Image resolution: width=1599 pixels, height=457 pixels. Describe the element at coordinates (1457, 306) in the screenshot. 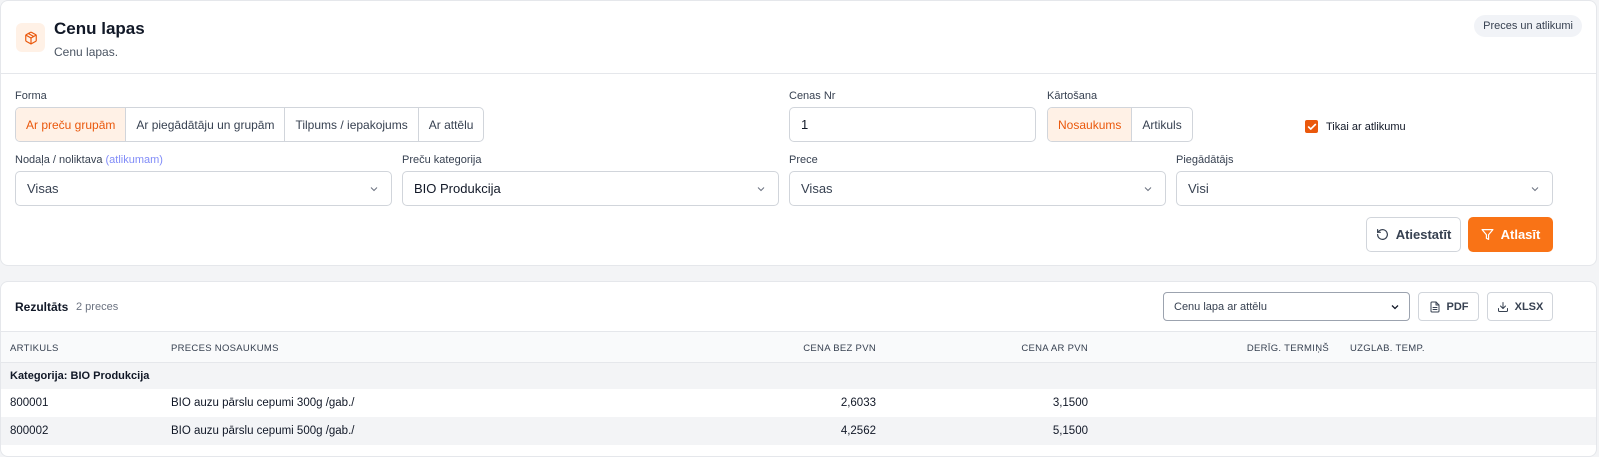

I see `pdf-button-label: PDF` at that location.